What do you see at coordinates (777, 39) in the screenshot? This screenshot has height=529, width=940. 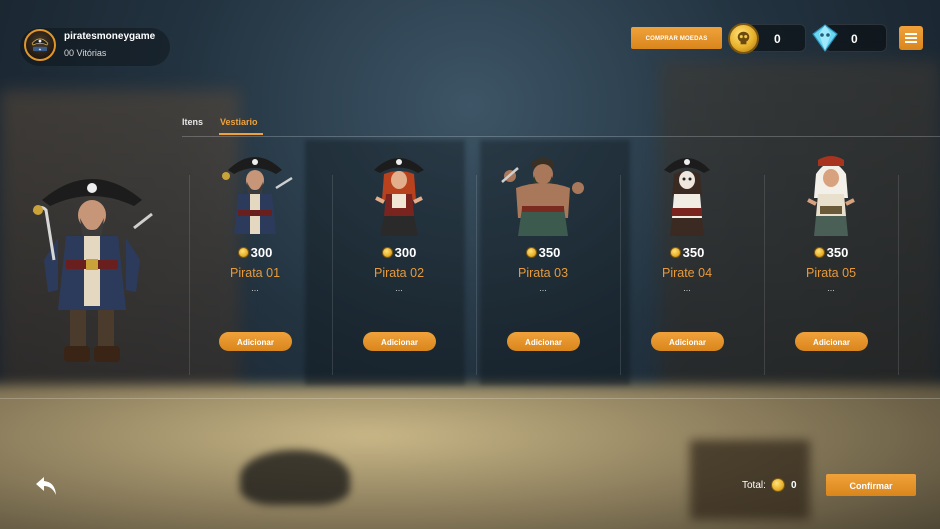 I see `gold-coin-value: 0` at bounding box center [777, 39].